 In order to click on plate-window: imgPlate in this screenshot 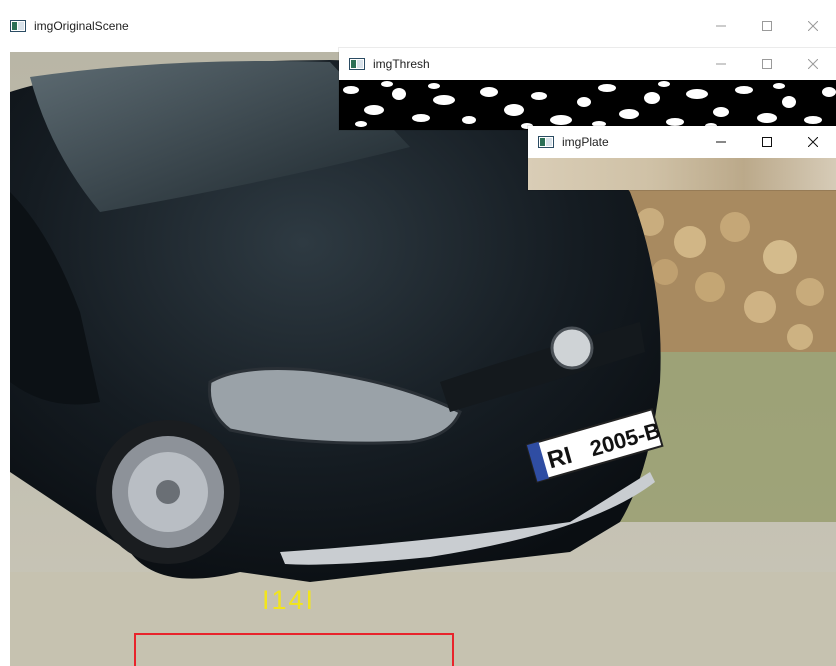, I will do `click(682, 158)`.